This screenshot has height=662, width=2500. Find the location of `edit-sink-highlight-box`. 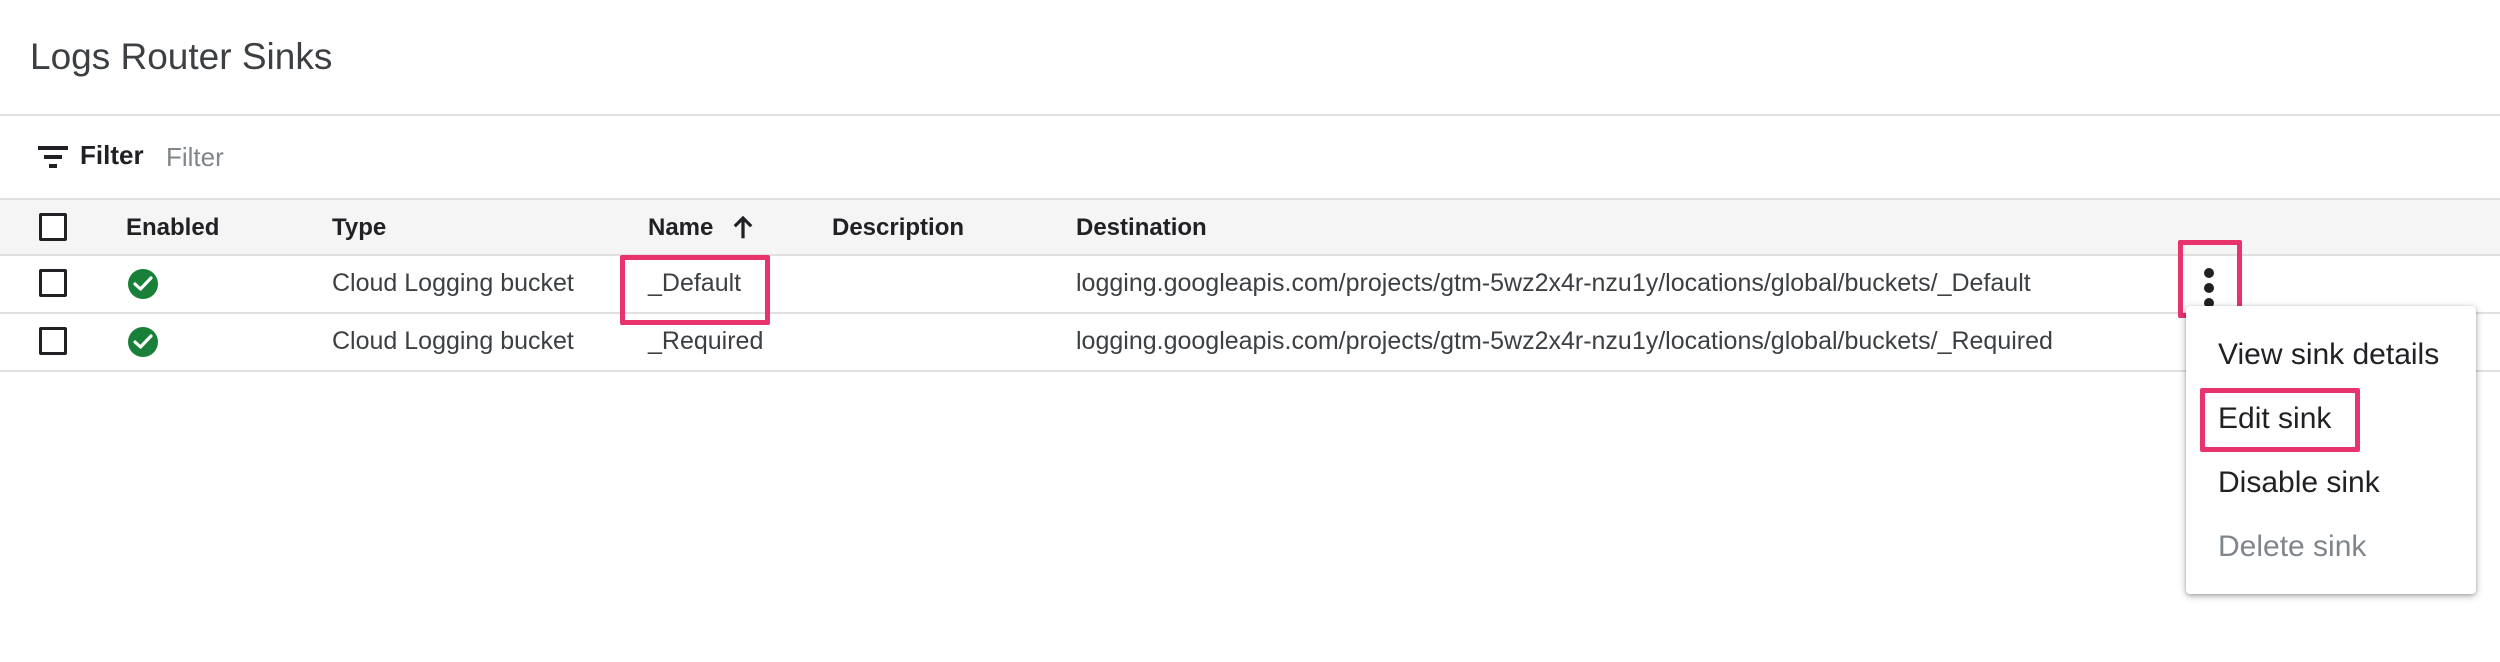

edit-sink-highlight-box is located at coordinates (2280, 420).